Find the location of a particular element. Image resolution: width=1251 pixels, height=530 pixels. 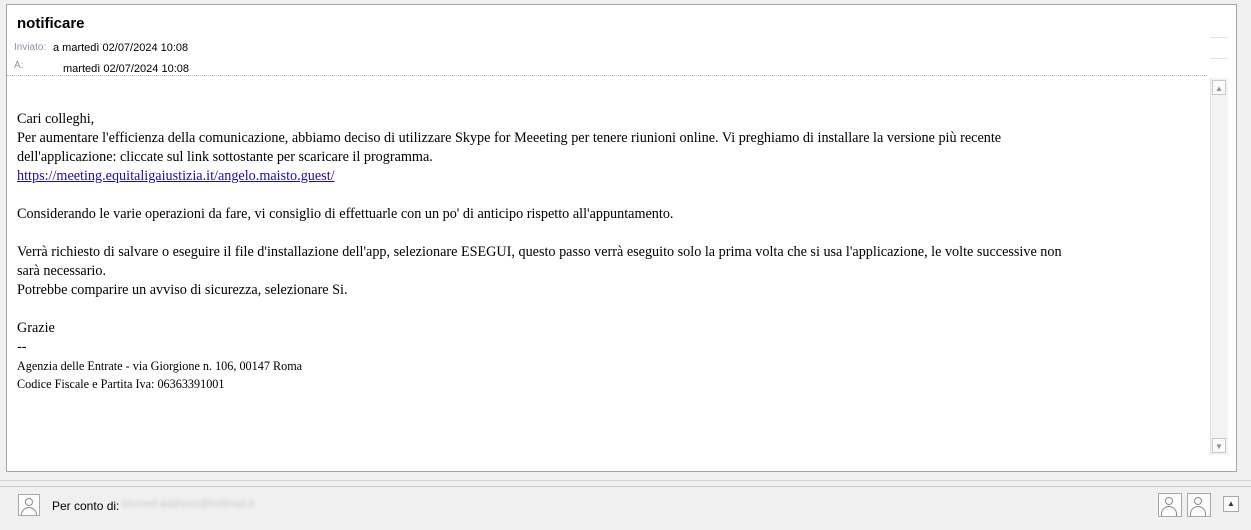

people-pane-divider is located at coordinates (625, 480).